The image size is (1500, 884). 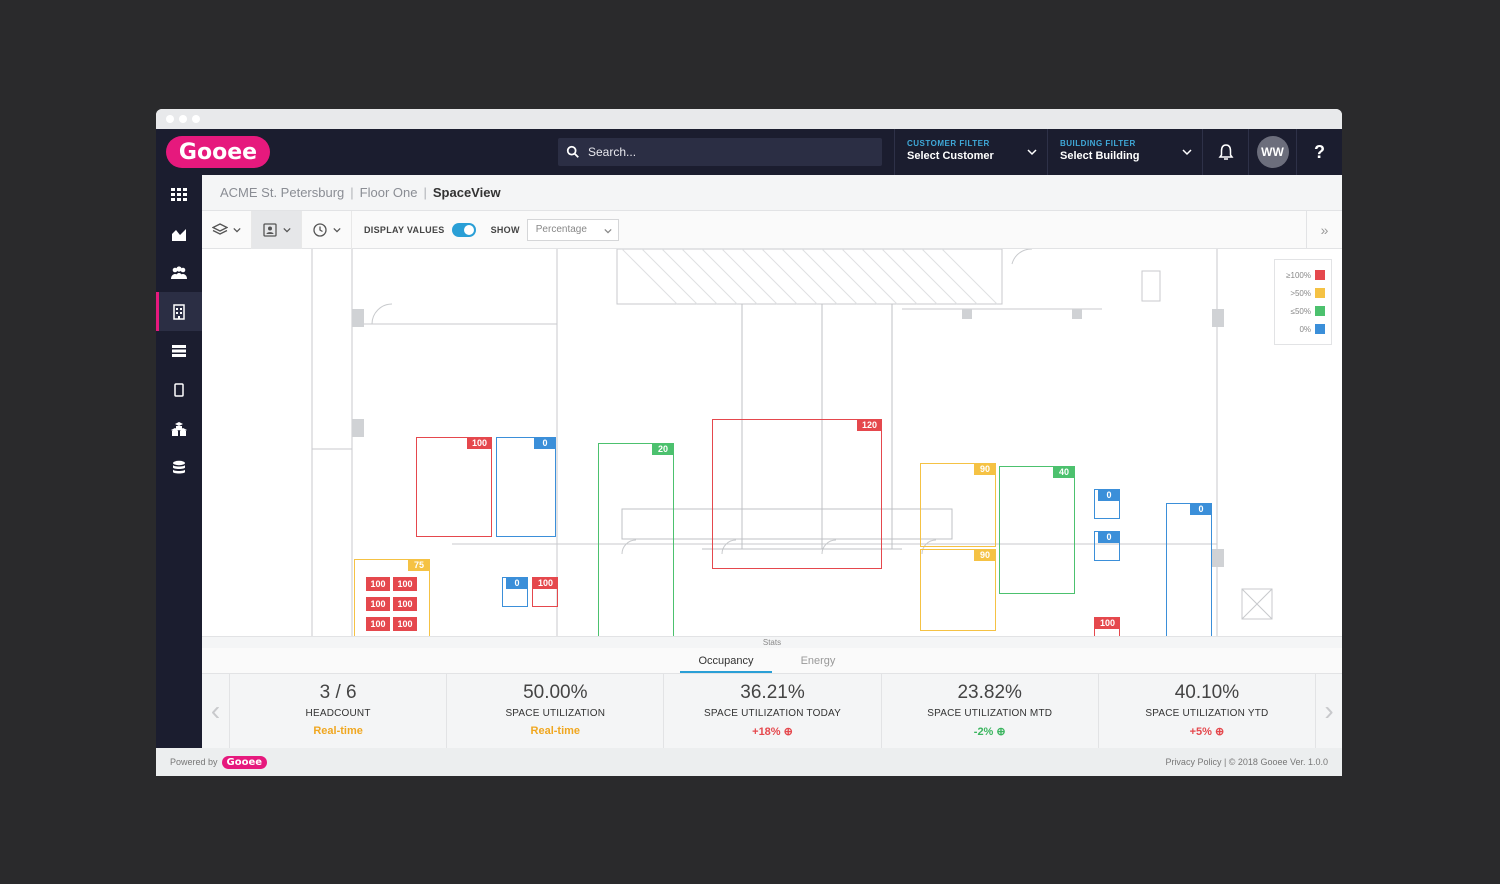 What do you see at coordinates (179, 350) in the screenshot?
I see `sidebar-item-servers` at bounding box center [179, 350].